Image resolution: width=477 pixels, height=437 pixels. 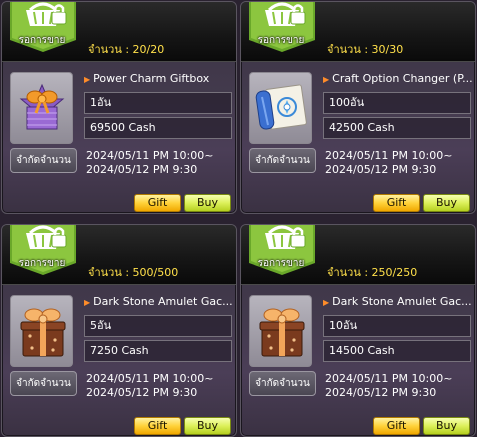 What do you see at coordinates (394, 272) in the screenshot?
I see `quantity-value: 250/250` at bounding box center [394, 272].